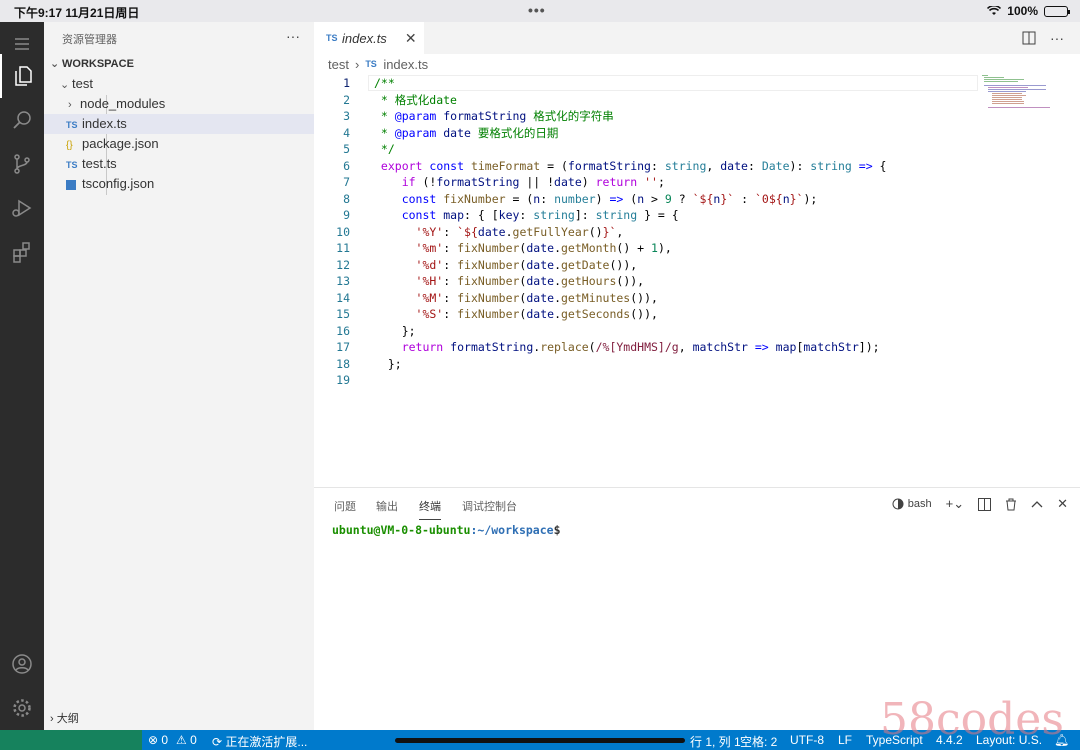  What do you see at coordinates (179, 84) in the screenshot?
I see `tree-folder-test: ⌄ test` at bounding box center [179, 84].